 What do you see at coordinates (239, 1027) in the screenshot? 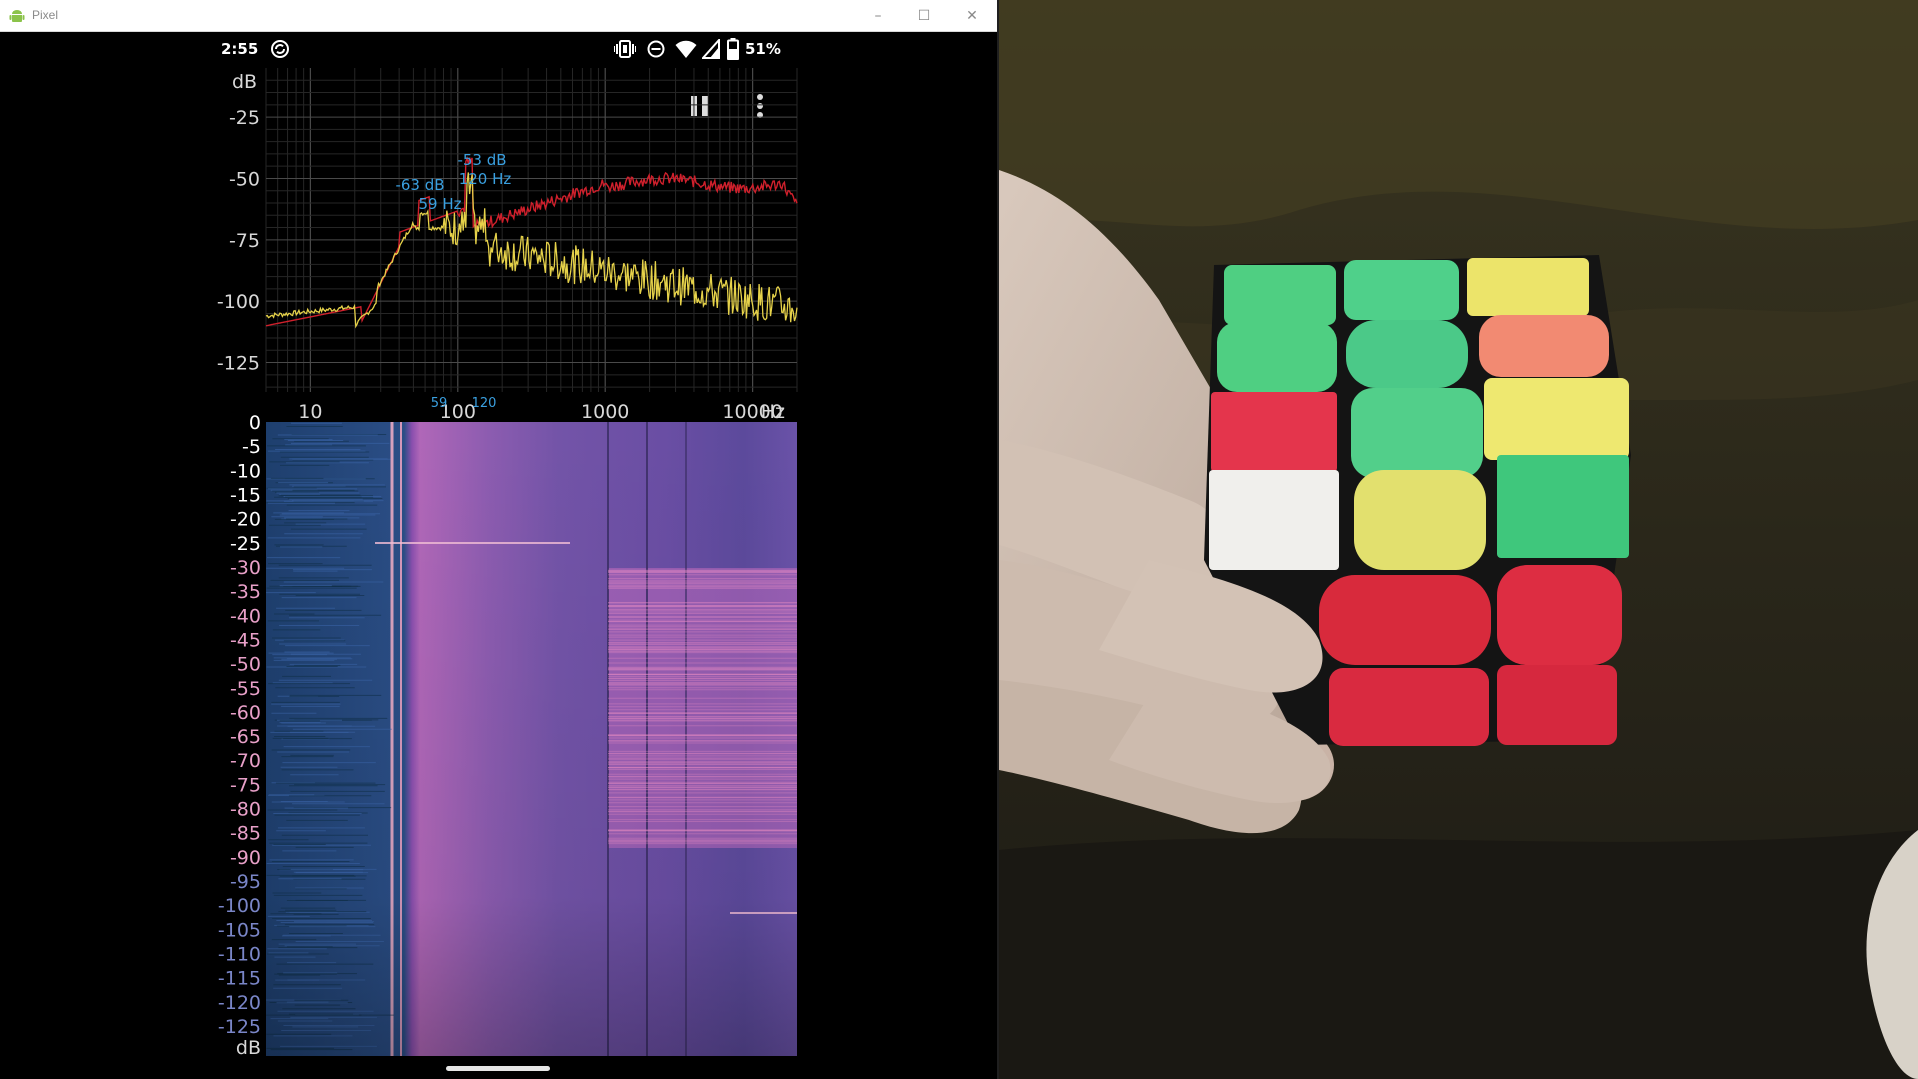
I see `spectrogram-y-tick: -125` at bounding box center [239, 1027].